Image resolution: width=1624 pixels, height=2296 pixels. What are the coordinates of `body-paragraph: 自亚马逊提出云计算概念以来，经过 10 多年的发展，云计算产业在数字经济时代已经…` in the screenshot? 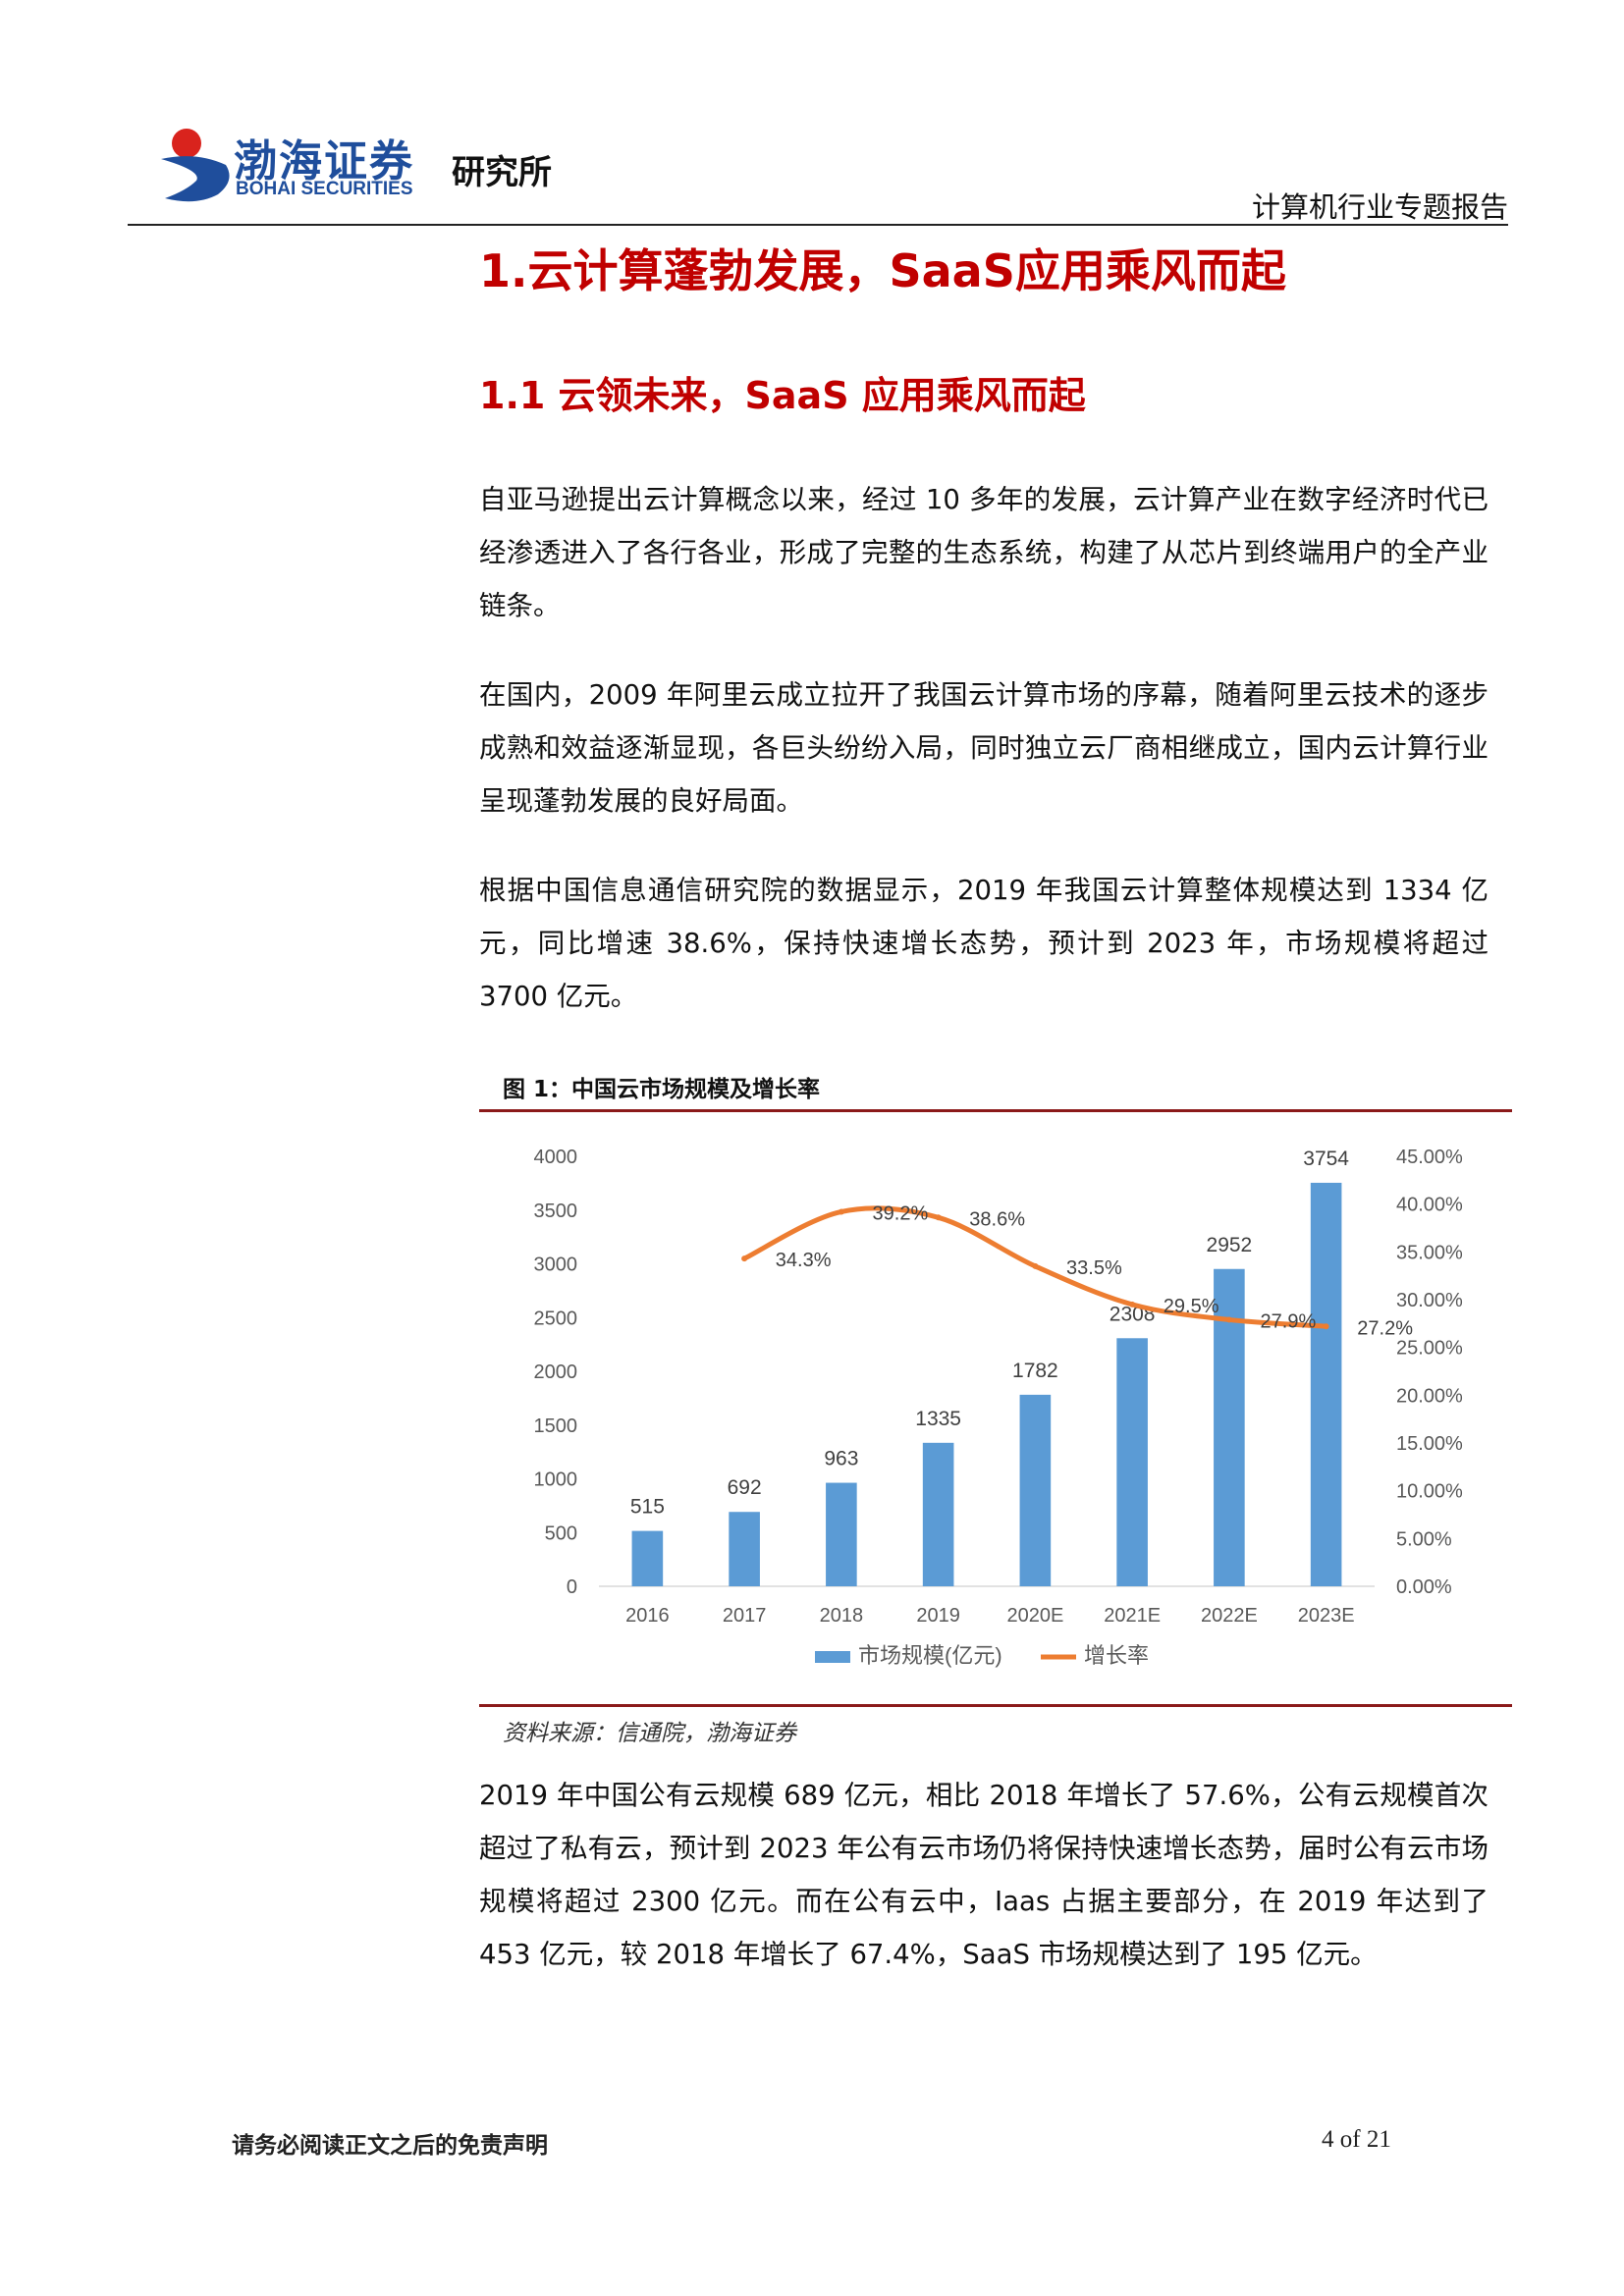 It's located at (984, 552).